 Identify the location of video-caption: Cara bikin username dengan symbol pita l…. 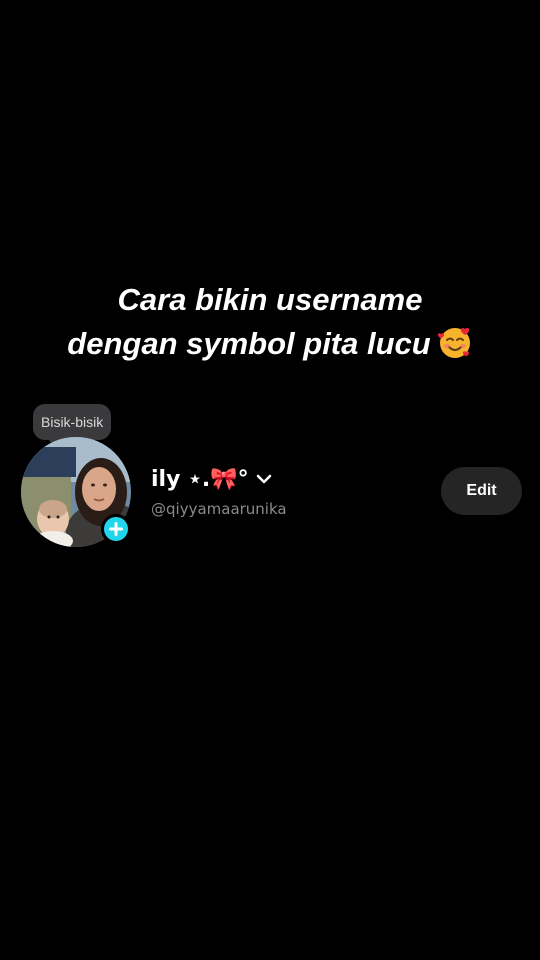
(270, 322).